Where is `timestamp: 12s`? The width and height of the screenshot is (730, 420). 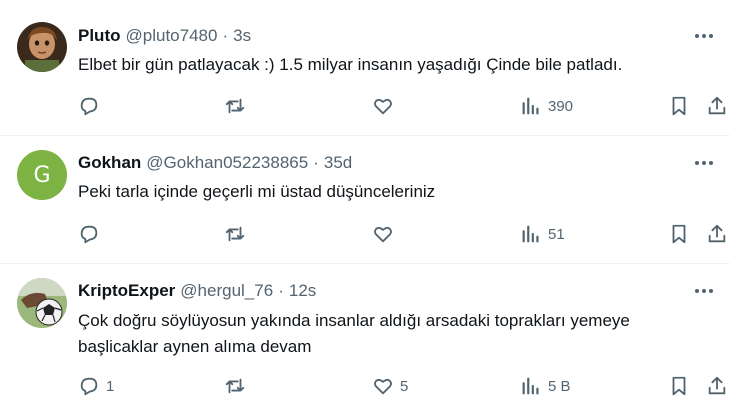
timestamp: 12s is located at coordinates (302, 291).